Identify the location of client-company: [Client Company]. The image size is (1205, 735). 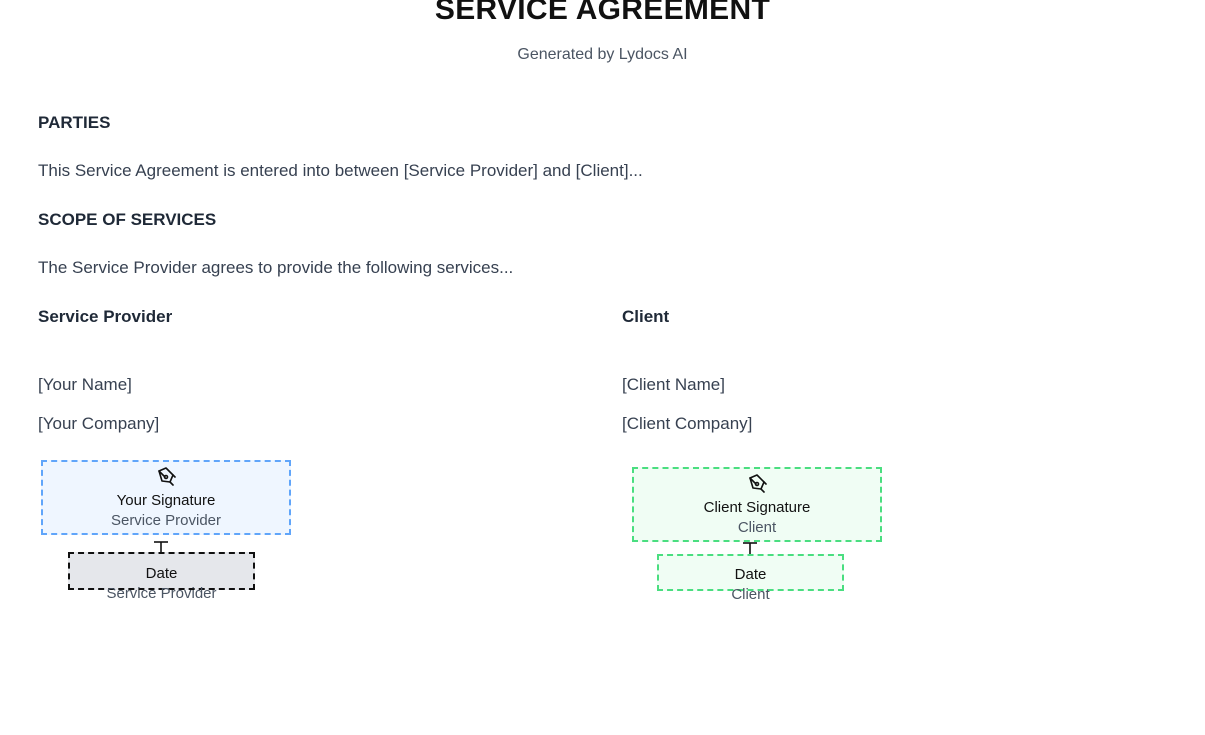
(687, 423).